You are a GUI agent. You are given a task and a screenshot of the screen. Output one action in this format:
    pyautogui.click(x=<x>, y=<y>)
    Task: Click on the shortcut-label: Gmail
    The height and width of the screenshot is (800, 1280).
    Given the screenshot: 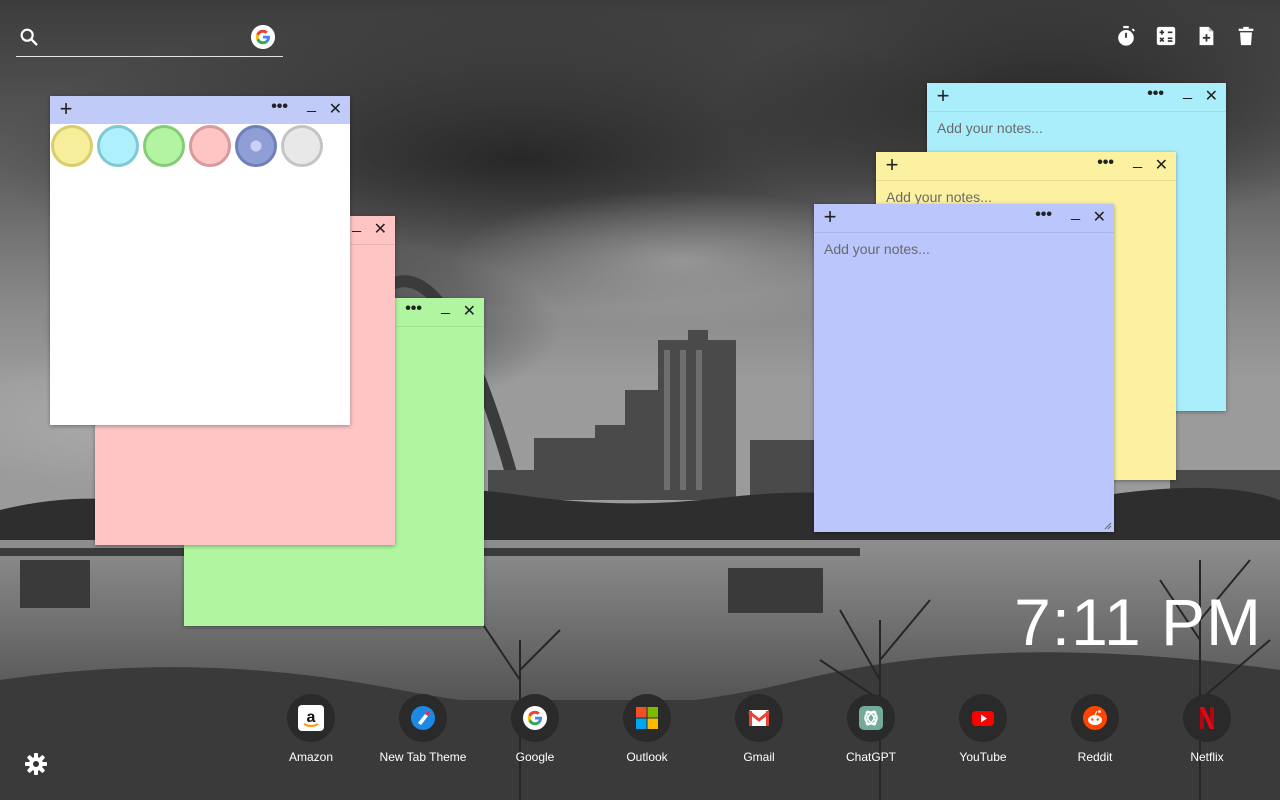 What is the action you would take?
    pyautogui.click(x=759, y=757)
    